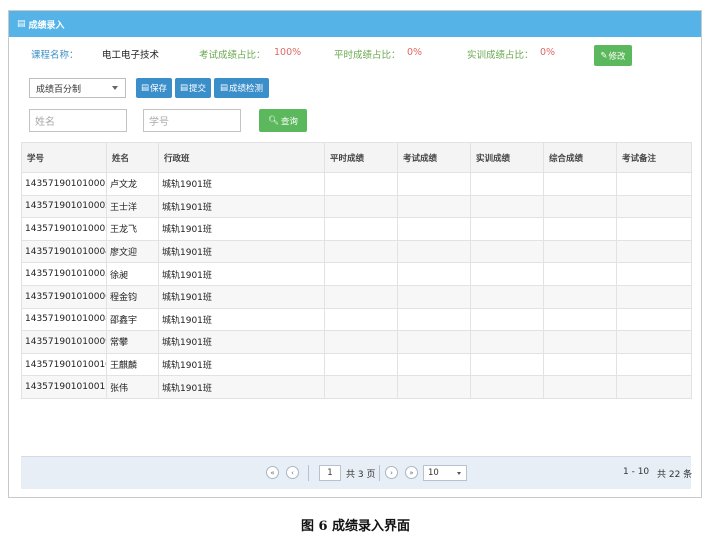 Image resolution: width=711 pixels, height=538 pixels. Describe the element at coordinates (21, 24) in the screenshot. I see `grid-icon: ▤` at that location.